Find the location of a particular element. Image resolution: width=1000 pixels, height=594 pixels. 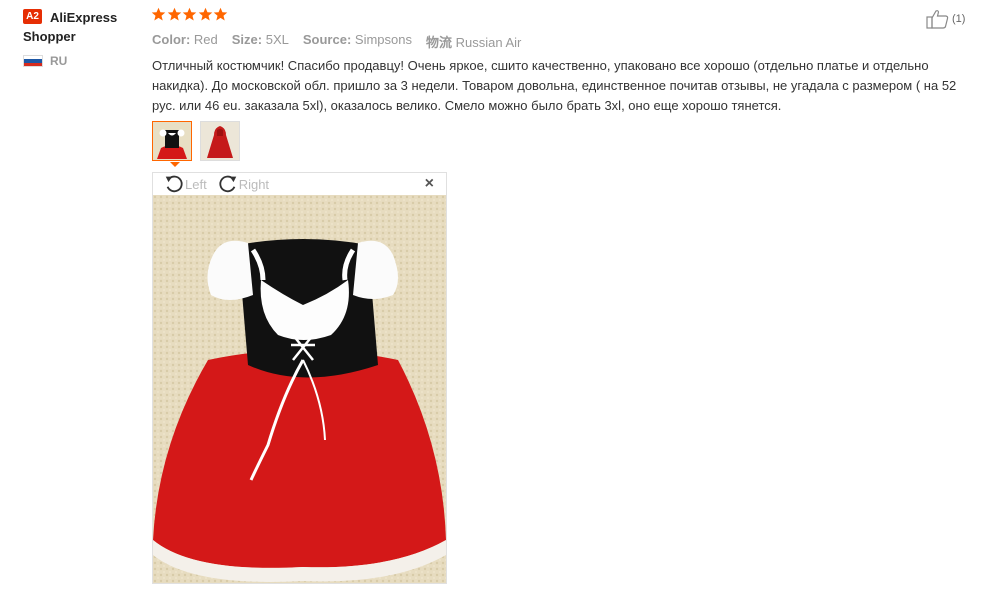

viewer-toolbar: Left Right × is located at coordinates (299, 184).